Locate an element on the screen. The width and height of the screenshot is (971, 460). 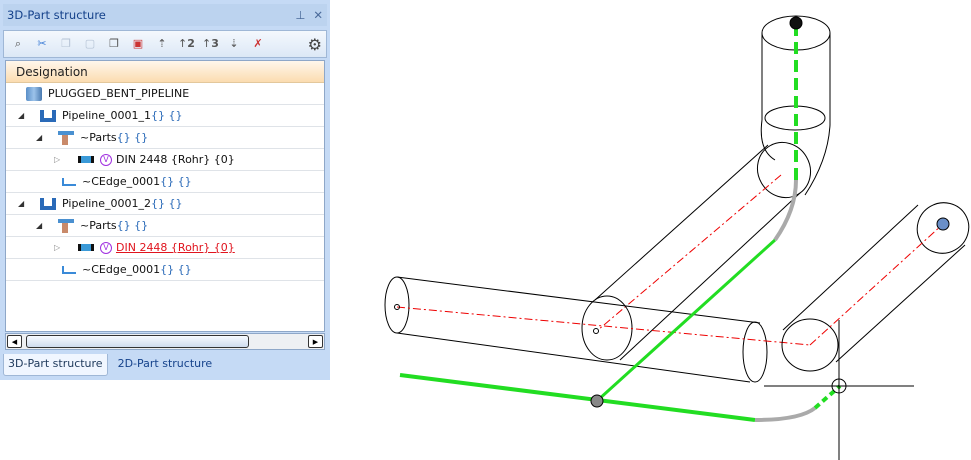
tree-row-pipeline: ◢ Pipeline_0001_2 {} {} is located at coordinates (165, 204).